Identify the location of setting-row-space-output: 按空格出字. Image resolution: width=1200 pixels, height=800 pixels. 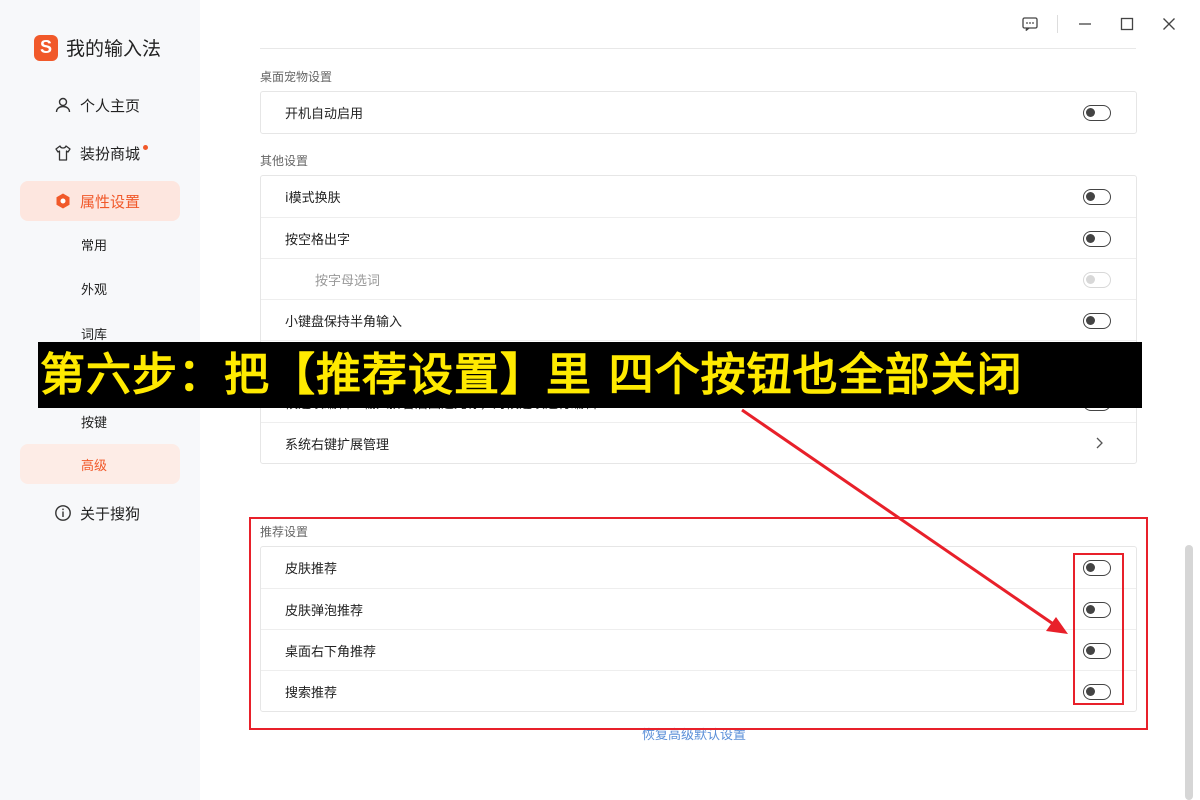
(698, 237).